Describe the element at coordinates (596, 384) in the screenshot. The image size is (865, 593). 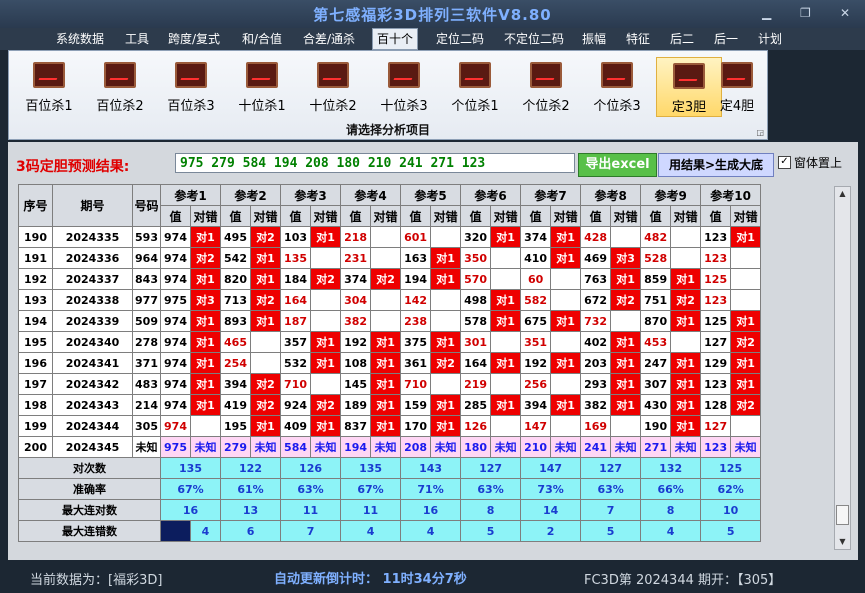
I see `value-cell: 293` at that location.